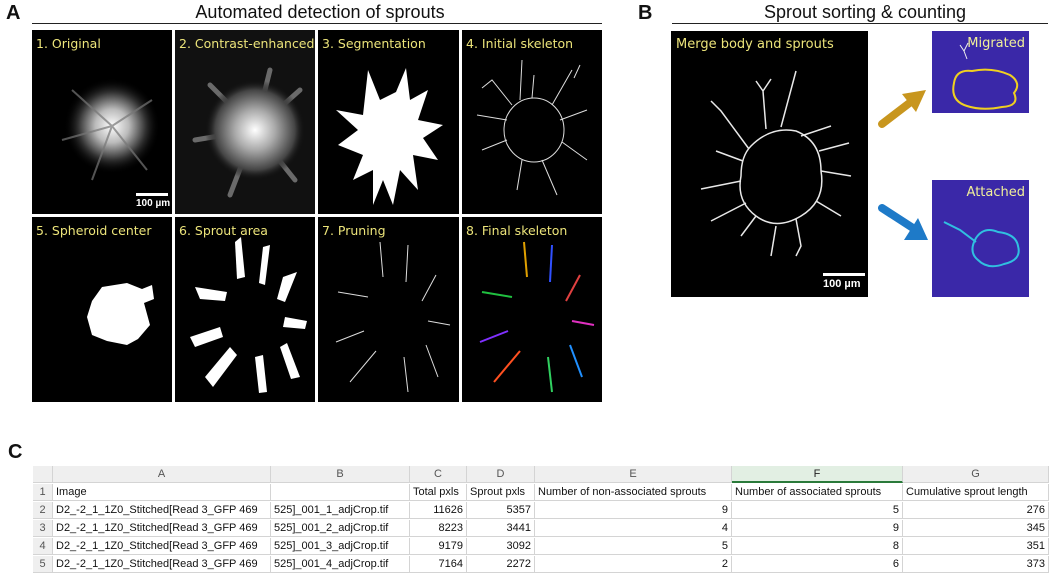 Image resolution: width=1052 pixels, height=578 pixels. I want to click on tile-label: 8. Final skeleton, so click(517, 230).